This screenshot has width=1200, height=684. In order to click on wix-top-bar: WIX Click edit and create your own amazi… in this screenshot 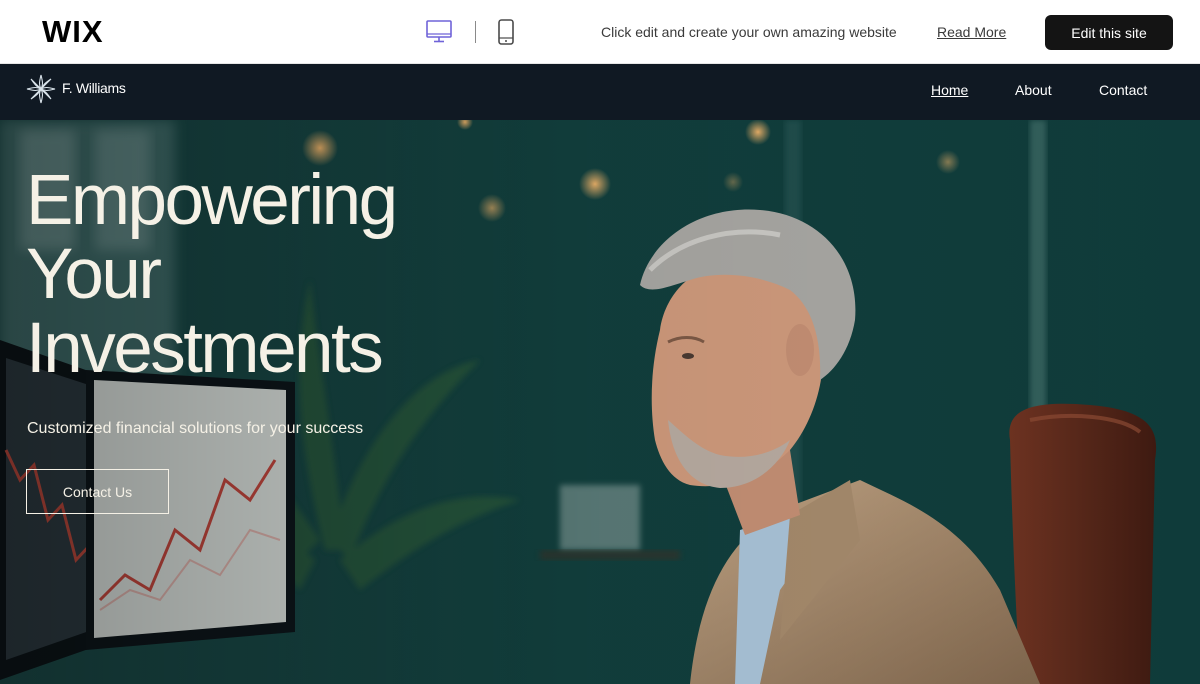, I will do `click(600, 32)`.